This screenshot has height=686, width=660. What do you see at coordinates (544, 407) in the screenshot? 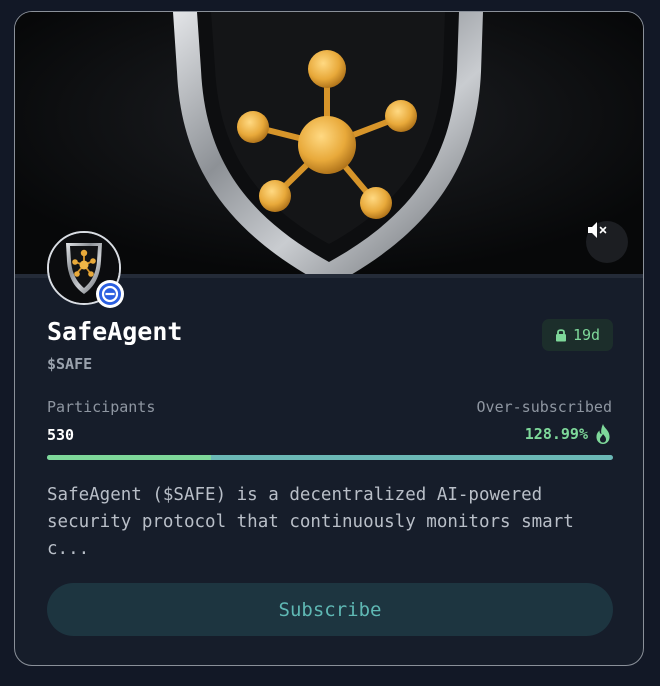
I see `oversubscribed-label: Over-subscribed` at bounding box center [544, 407].